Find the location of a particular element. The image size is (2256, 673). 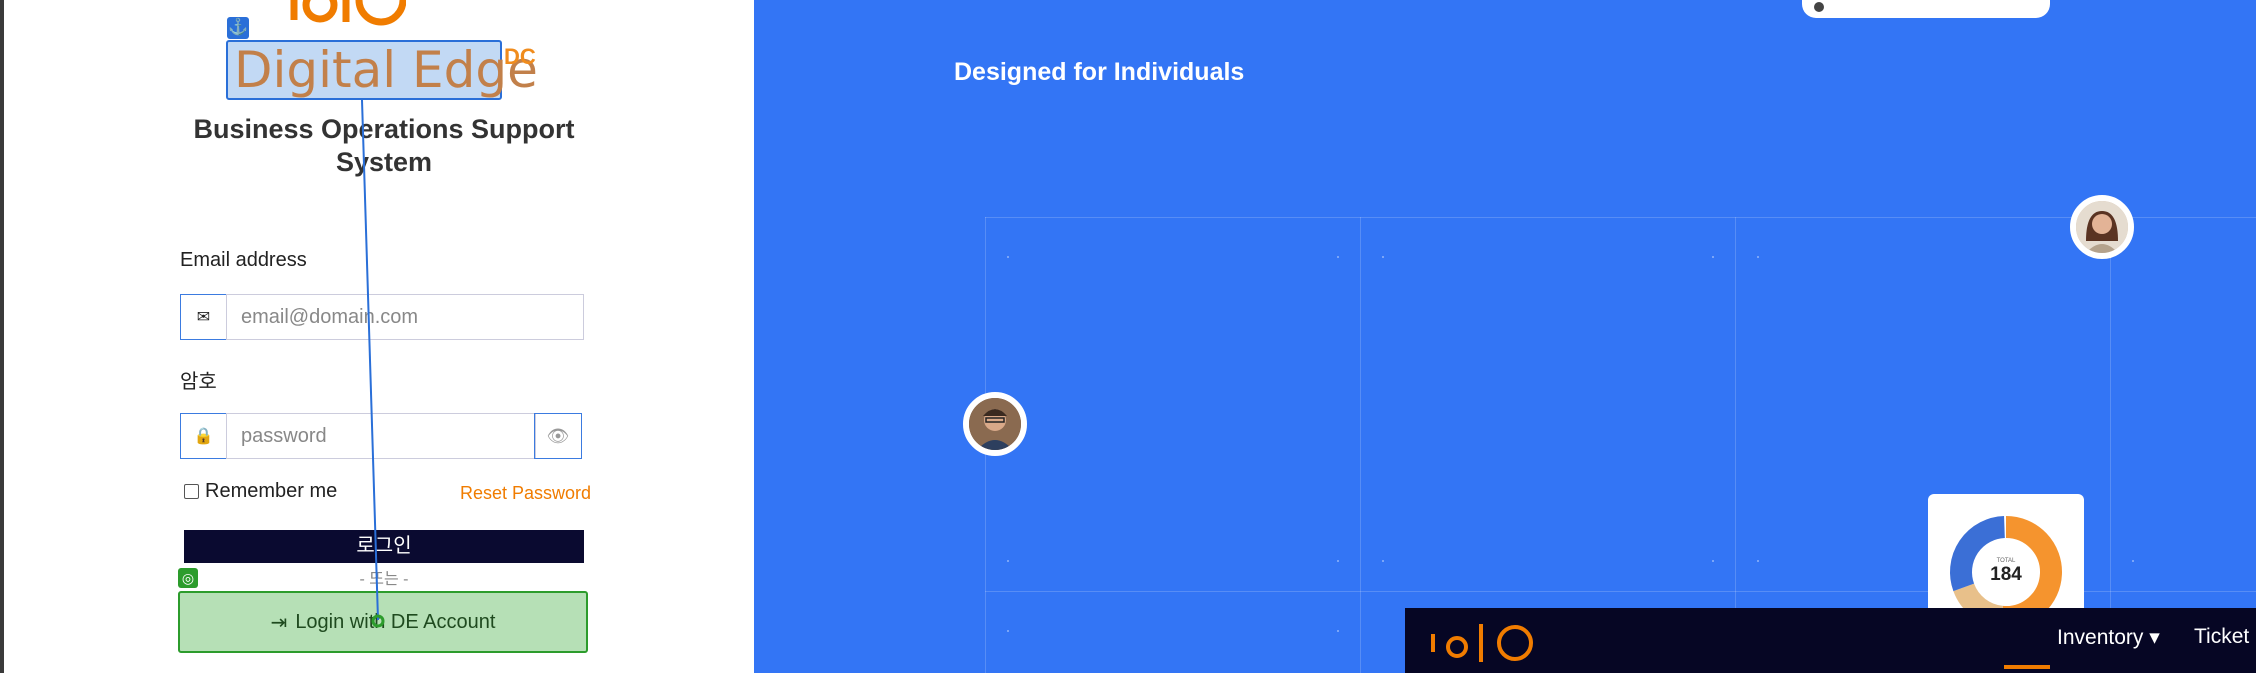

nav-active-indicator is located at coordinates (2027, 667).